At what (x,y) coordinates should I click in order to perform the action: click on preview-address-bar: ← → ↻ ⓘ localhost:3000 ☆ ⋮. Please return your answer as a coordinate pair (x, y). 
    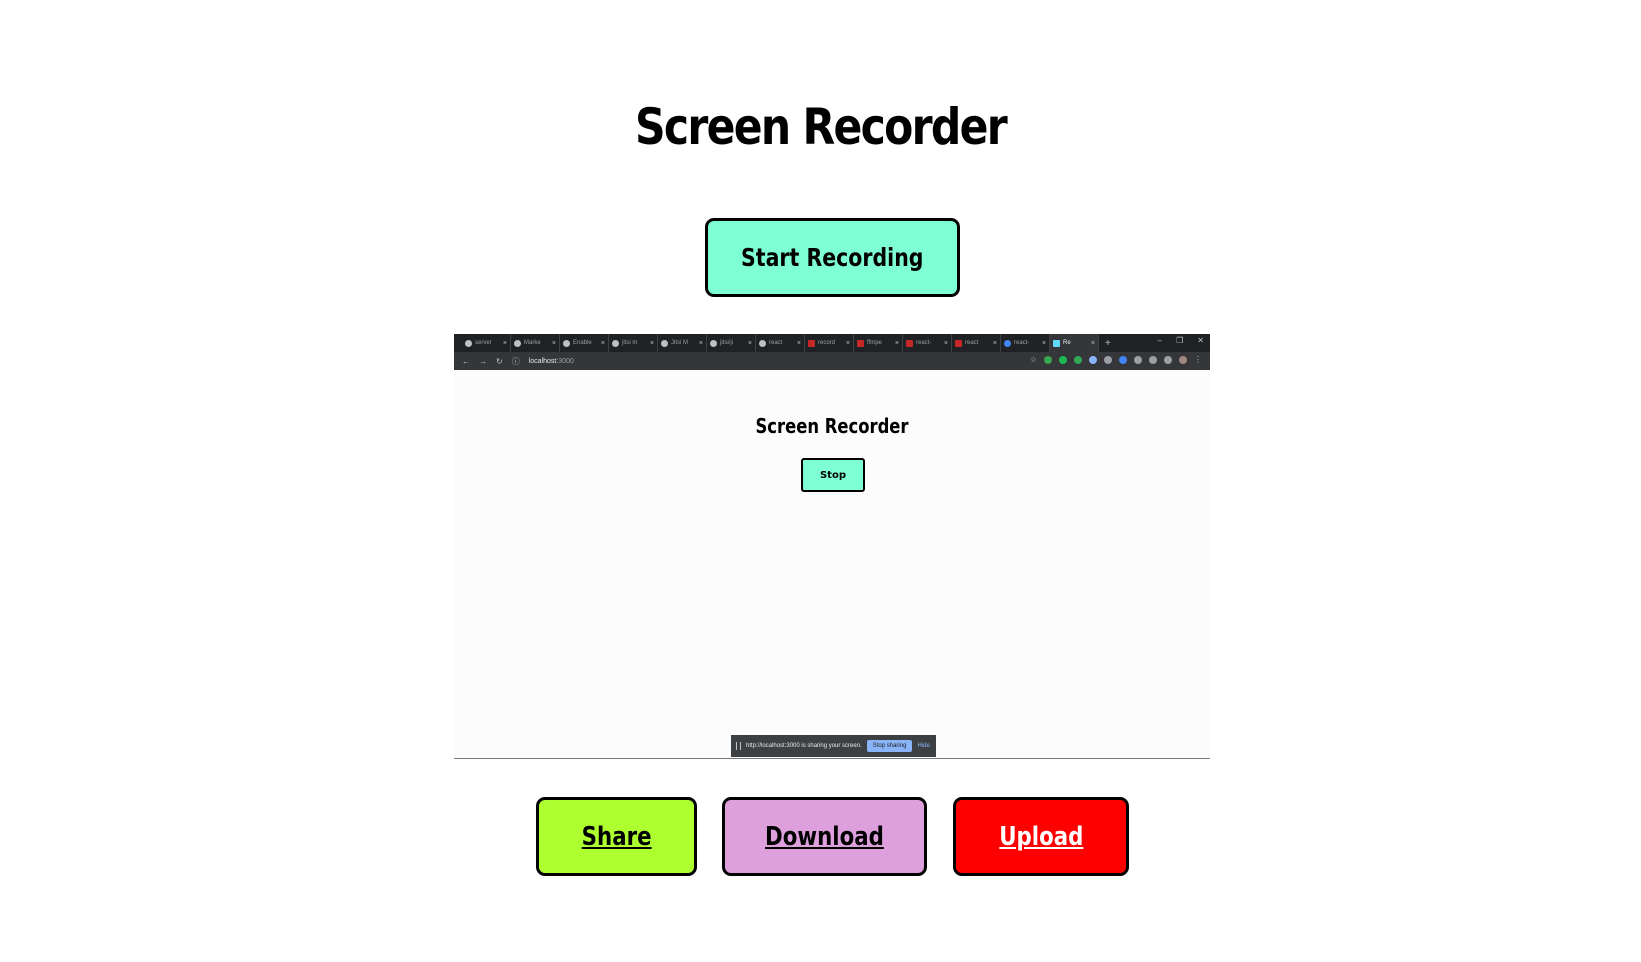
    Looking at the image, I should click on (832, 361).